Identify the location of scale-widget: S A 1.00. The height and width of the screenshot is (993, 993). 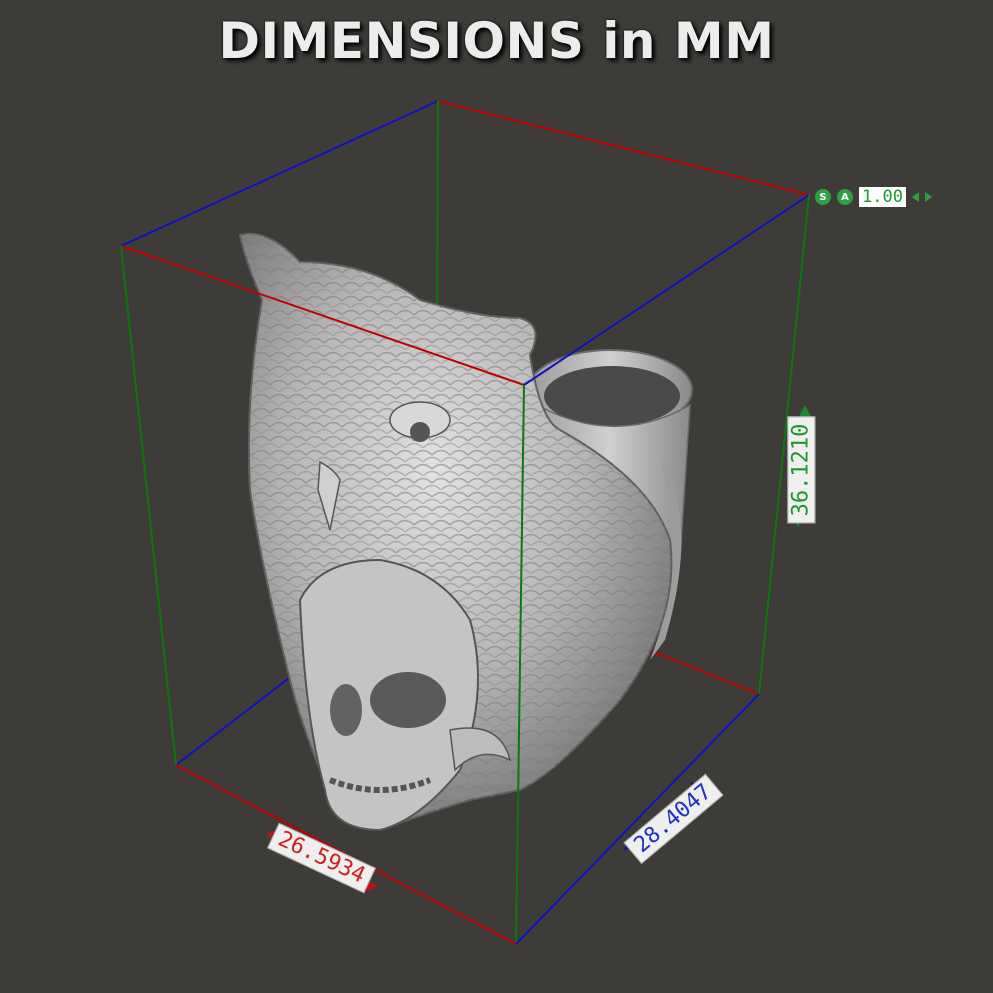
(873, 197).